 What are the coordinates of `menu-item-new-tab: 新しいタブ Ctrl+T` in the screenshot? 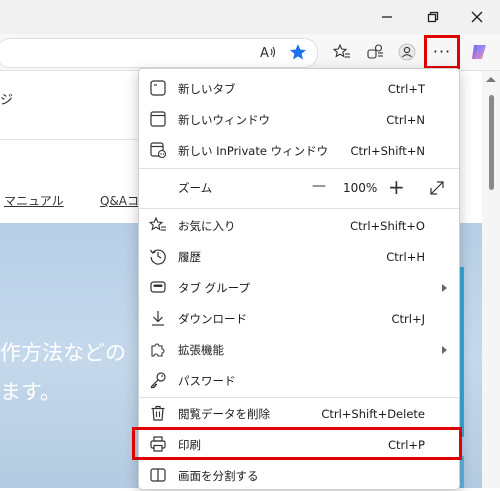 It's located at (299, 88).